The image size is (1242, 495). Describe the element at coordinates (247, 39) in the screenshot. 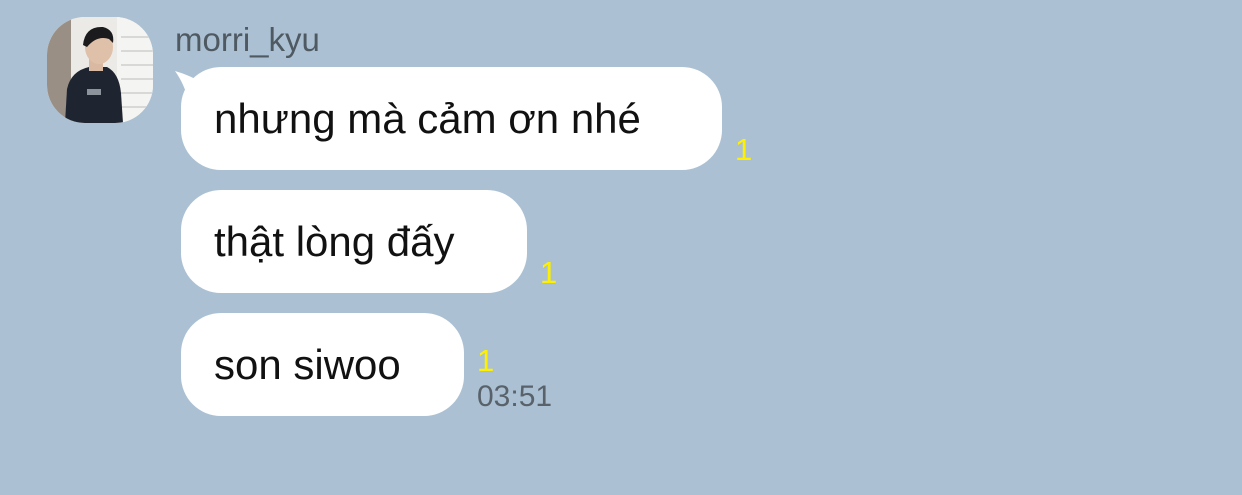

I see `sender-name: morri_kyu` at that location.